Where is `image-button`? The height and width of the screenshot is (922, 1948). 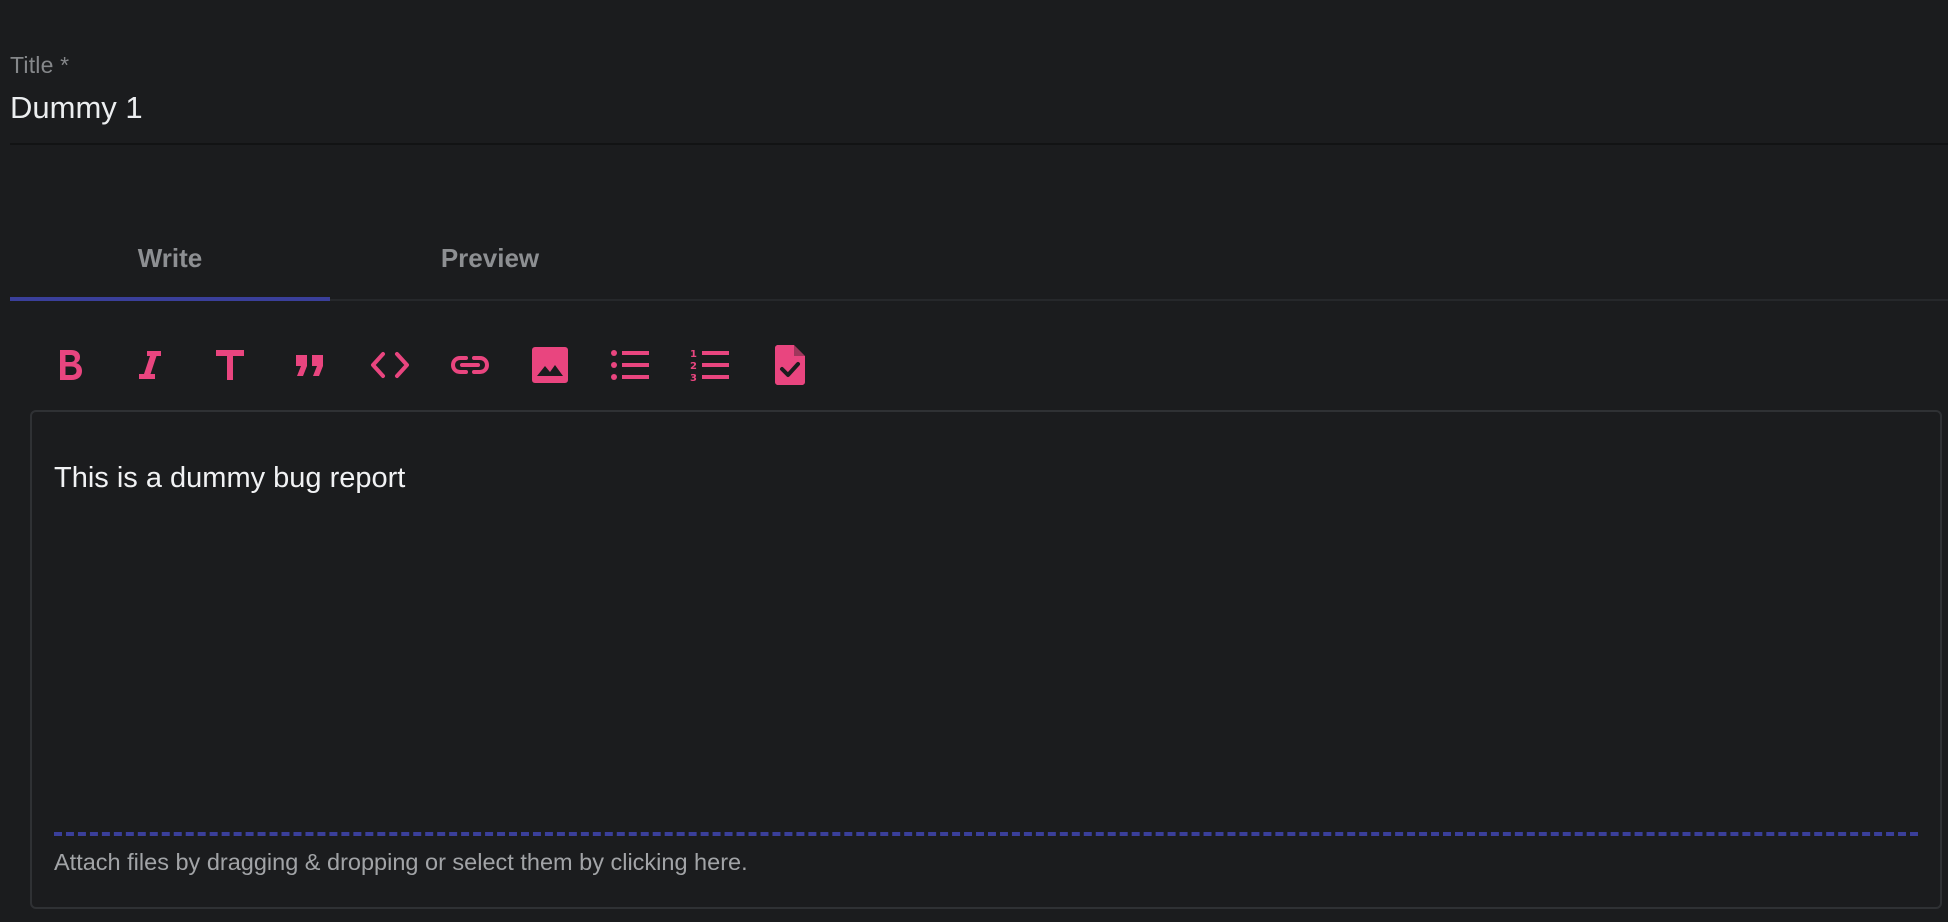
image-button is located at coordinates (550, 365).